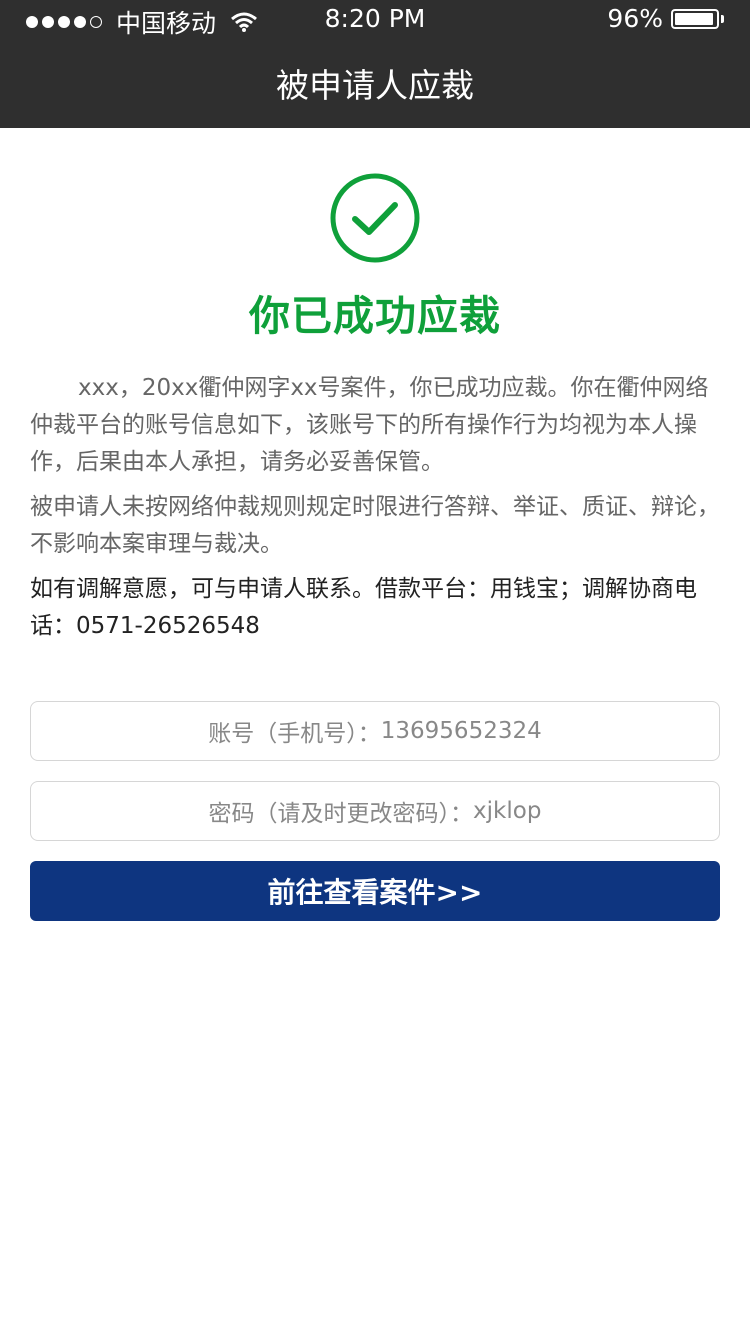  I want to click on view-case-button: 前往查看案件>>, so click(375, 891).